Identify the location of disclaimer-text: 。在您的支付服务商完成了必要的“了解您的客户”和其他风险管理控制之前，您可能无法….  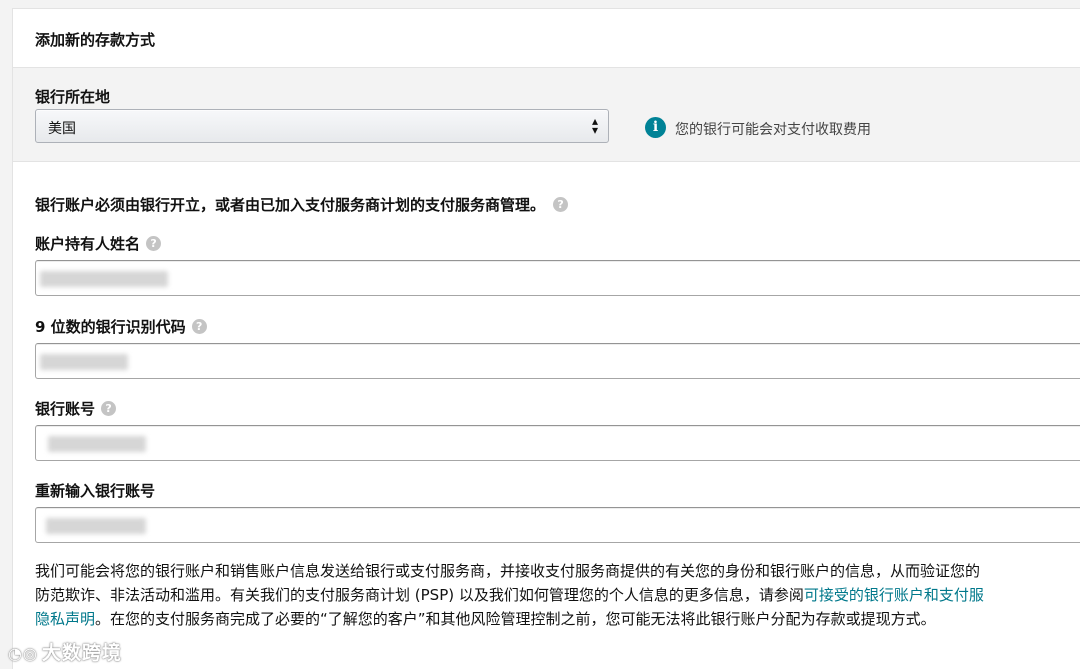
(515, 619).